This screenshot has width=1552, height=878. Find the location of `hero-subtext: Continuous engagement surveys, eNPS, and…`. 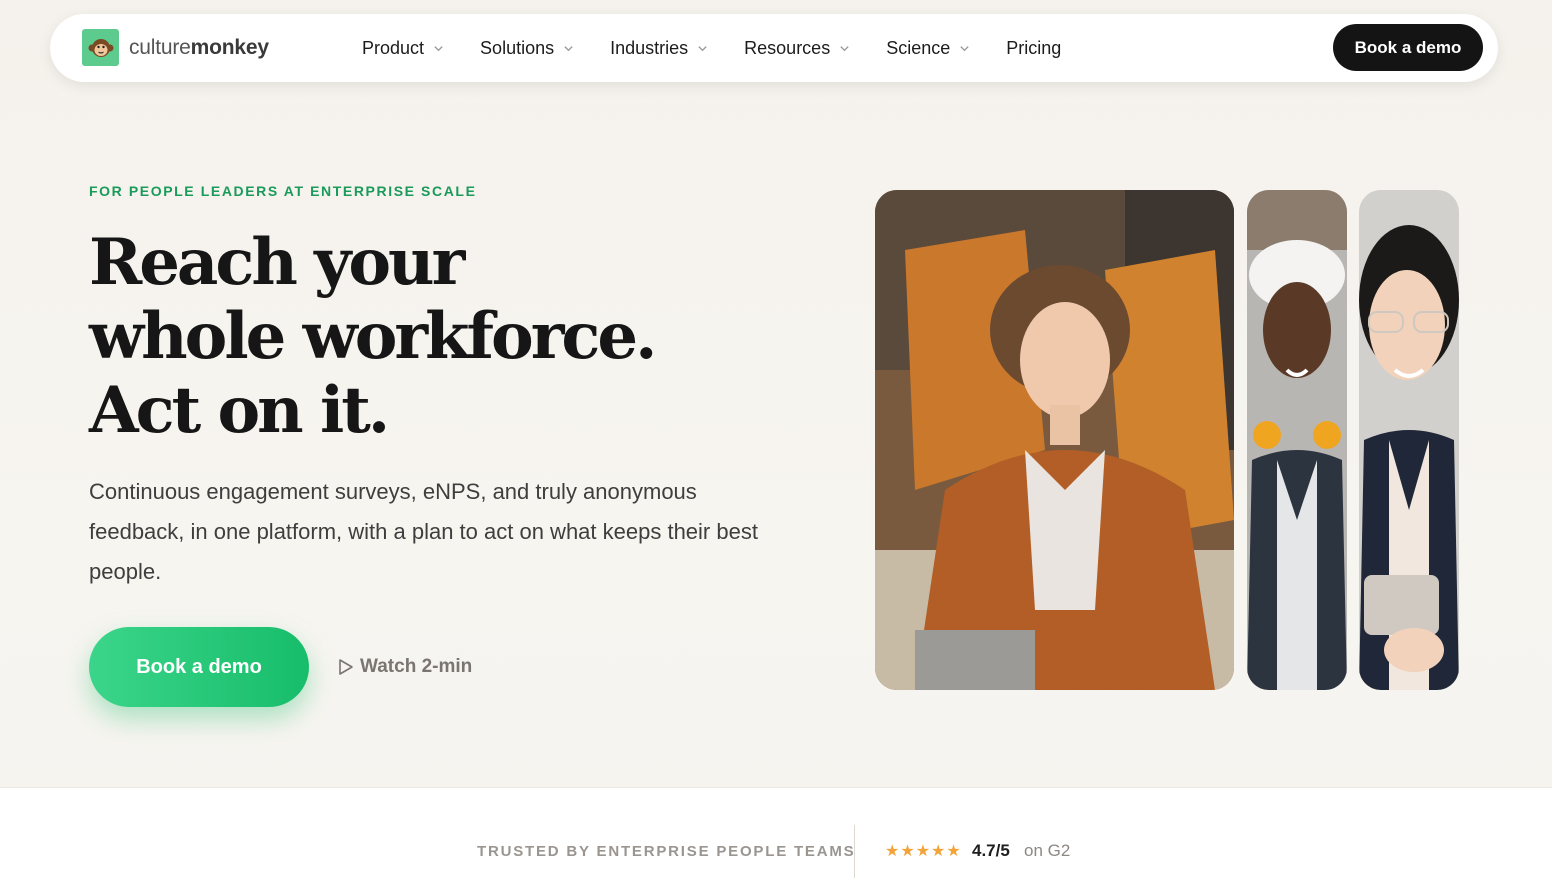

hero-subtext: Continuous engagement surveys, eNPS, and… is located at coordinates (423, 531).